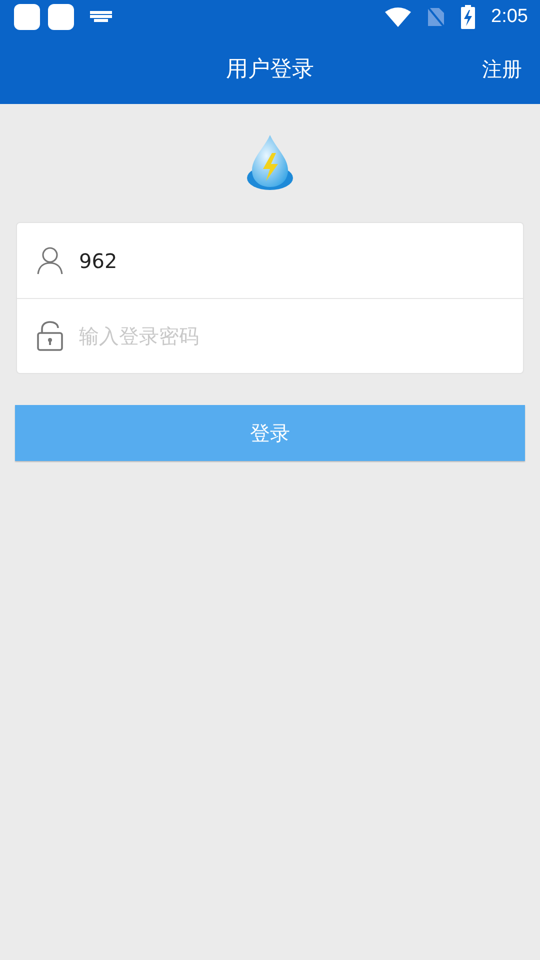 The height and width of the screenshot is (960, 540). What do you see at coordinates (50, 260) in the screenshot?
I see `user-icon` at bounding box center [50, 260].